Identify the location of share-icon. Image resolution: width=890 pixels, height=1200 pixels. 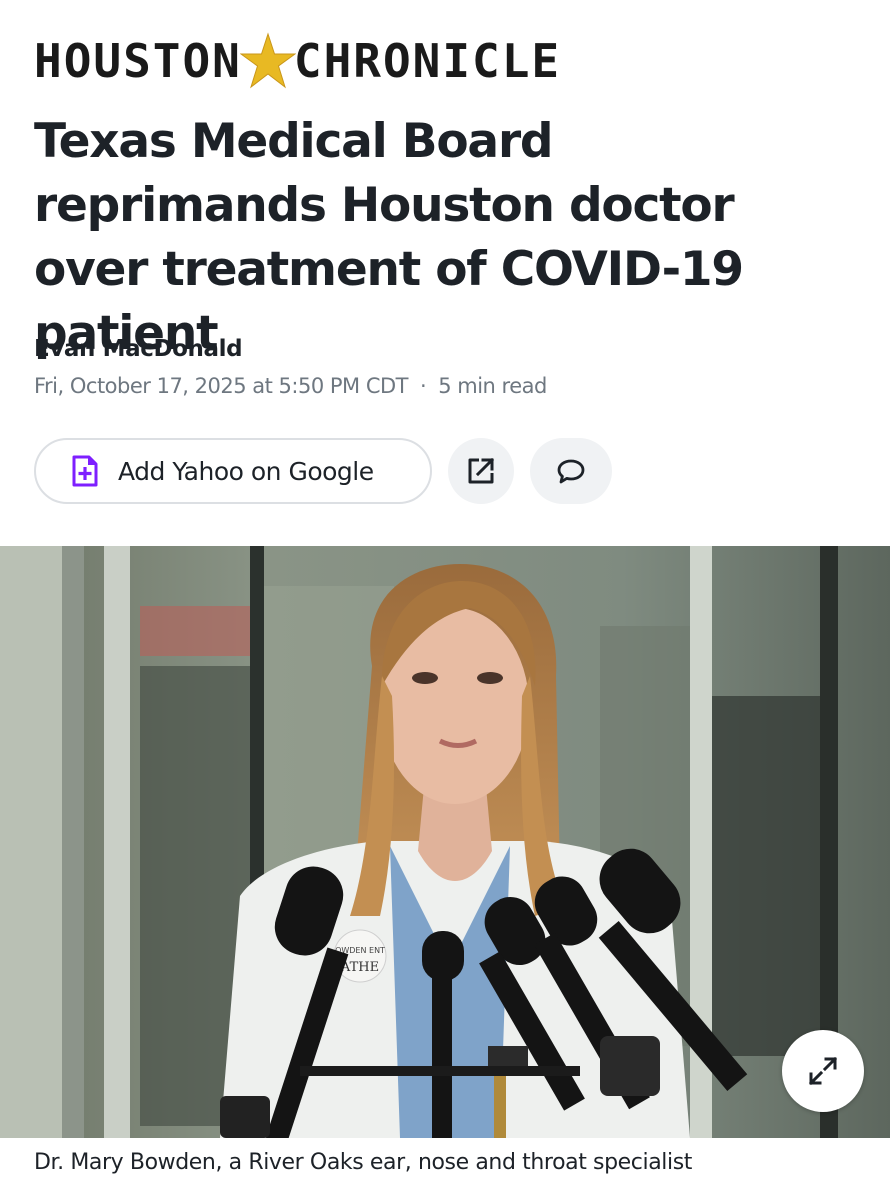
(481, 470).